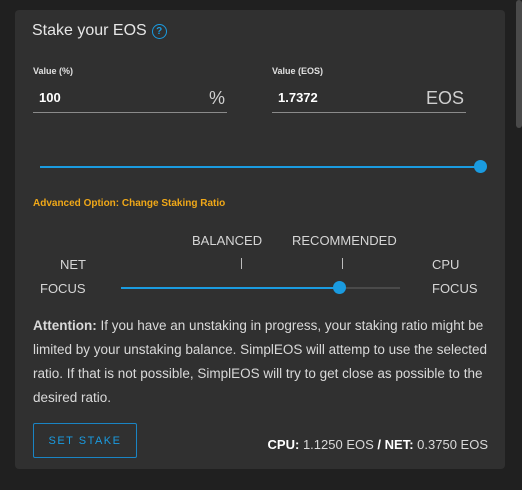 The width and height of the screenshot is (522, 490). What do you see at coordinates (455, 288) in the screenshot?
I see `cpu-focus-label: FOCUS` at bounding box center [455, 288].